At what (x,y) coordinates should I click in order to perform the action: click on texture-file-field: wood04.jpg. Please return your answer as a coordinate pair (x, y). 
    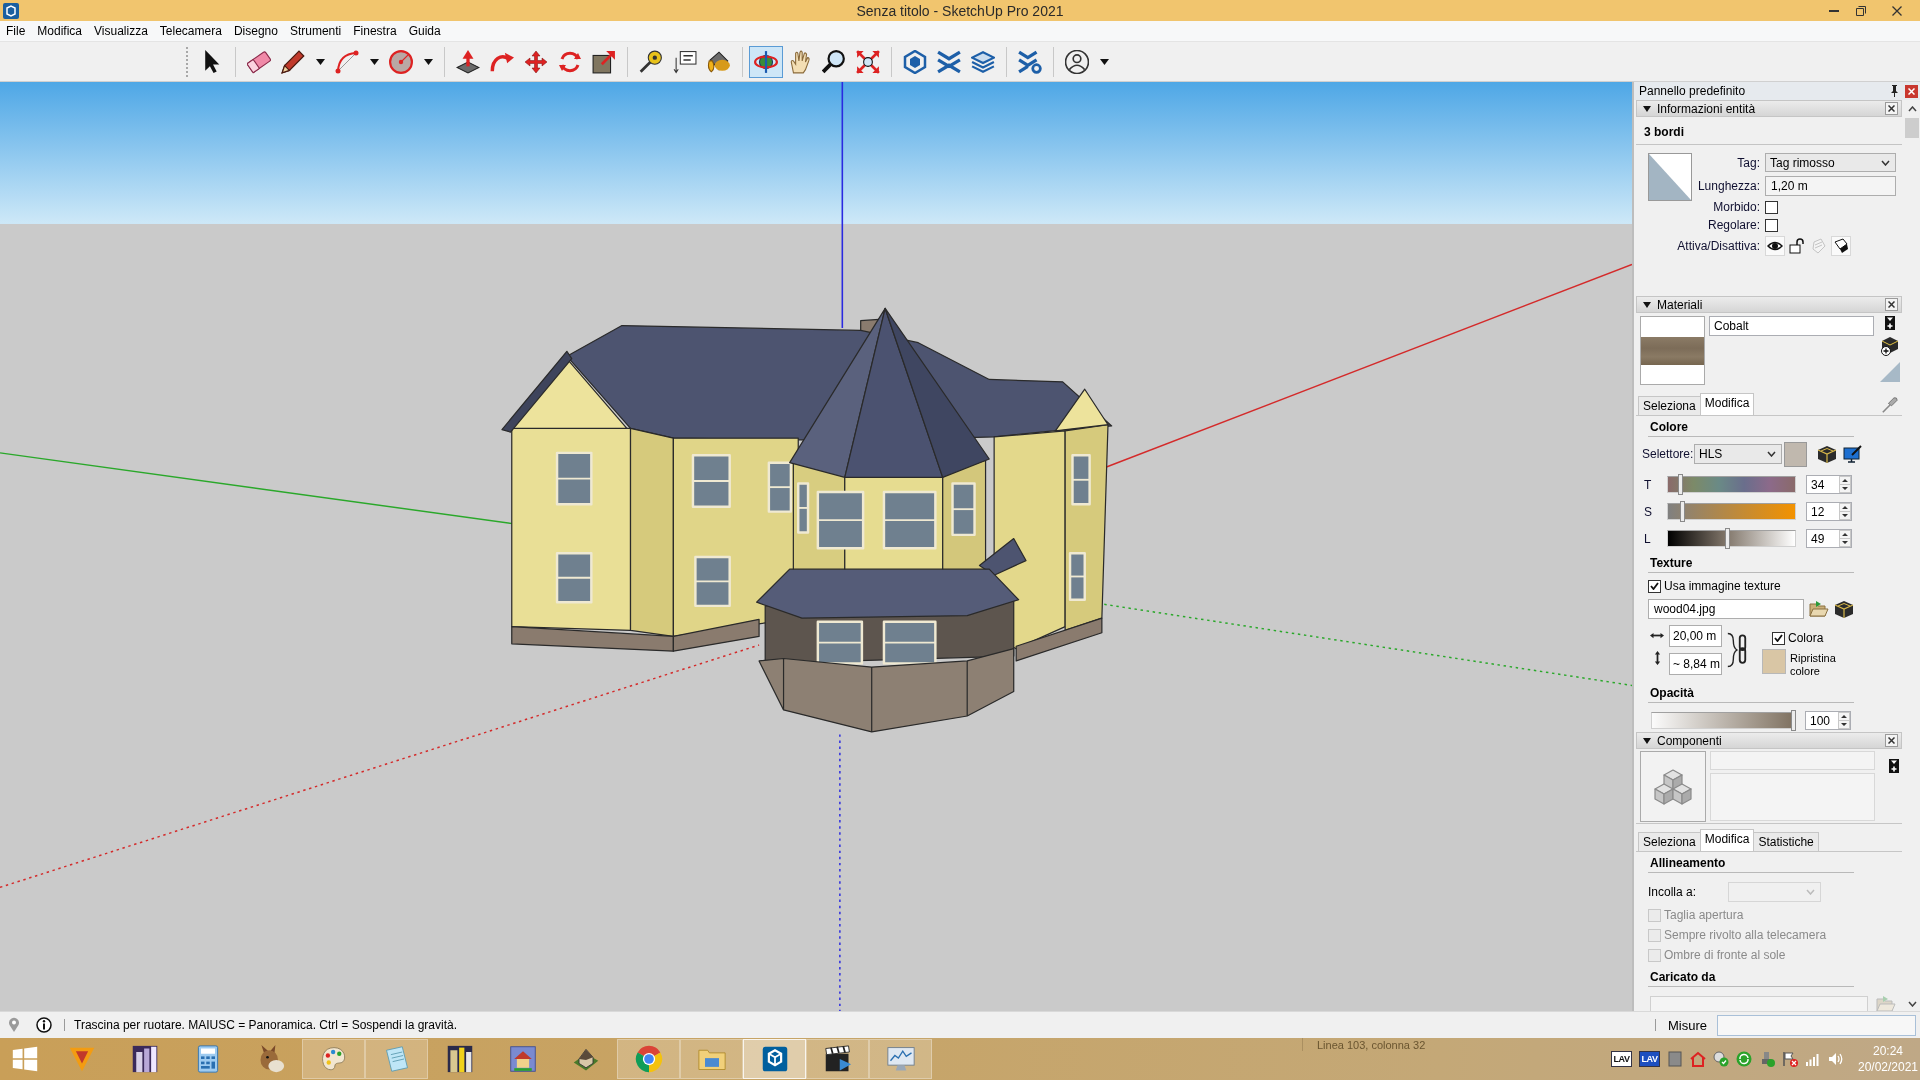
    Looking at the image, I should click on (1726, 609).